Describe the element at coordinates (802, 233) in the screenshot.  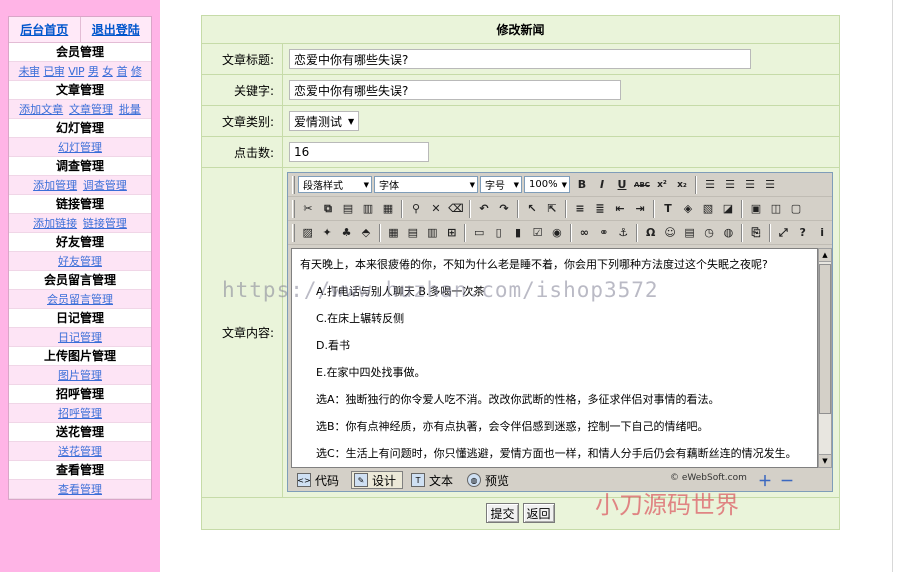
I see `help-icon: ?` at that location.